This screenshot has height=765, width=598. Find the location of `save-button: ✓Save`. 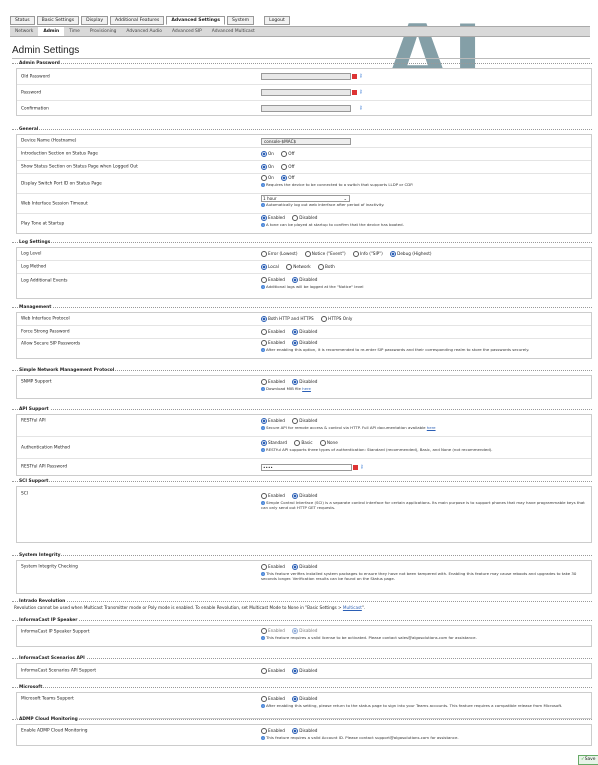

save-button: ✓Save is located at coordinates (588, 760).